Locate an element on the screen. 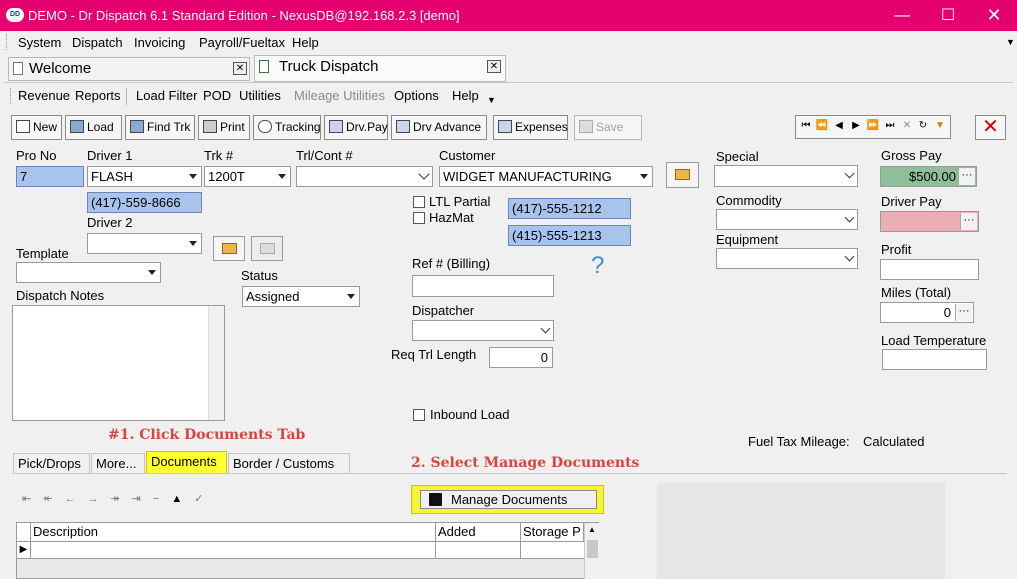 This screenshot has width=1017, height=579. driver1-select: FLASH is located at coordinates (144, 176).